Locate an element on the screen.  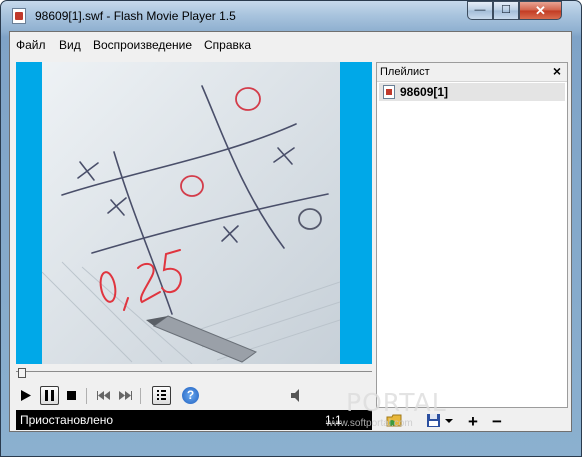
list-icon is located at coordinates (161, 395).